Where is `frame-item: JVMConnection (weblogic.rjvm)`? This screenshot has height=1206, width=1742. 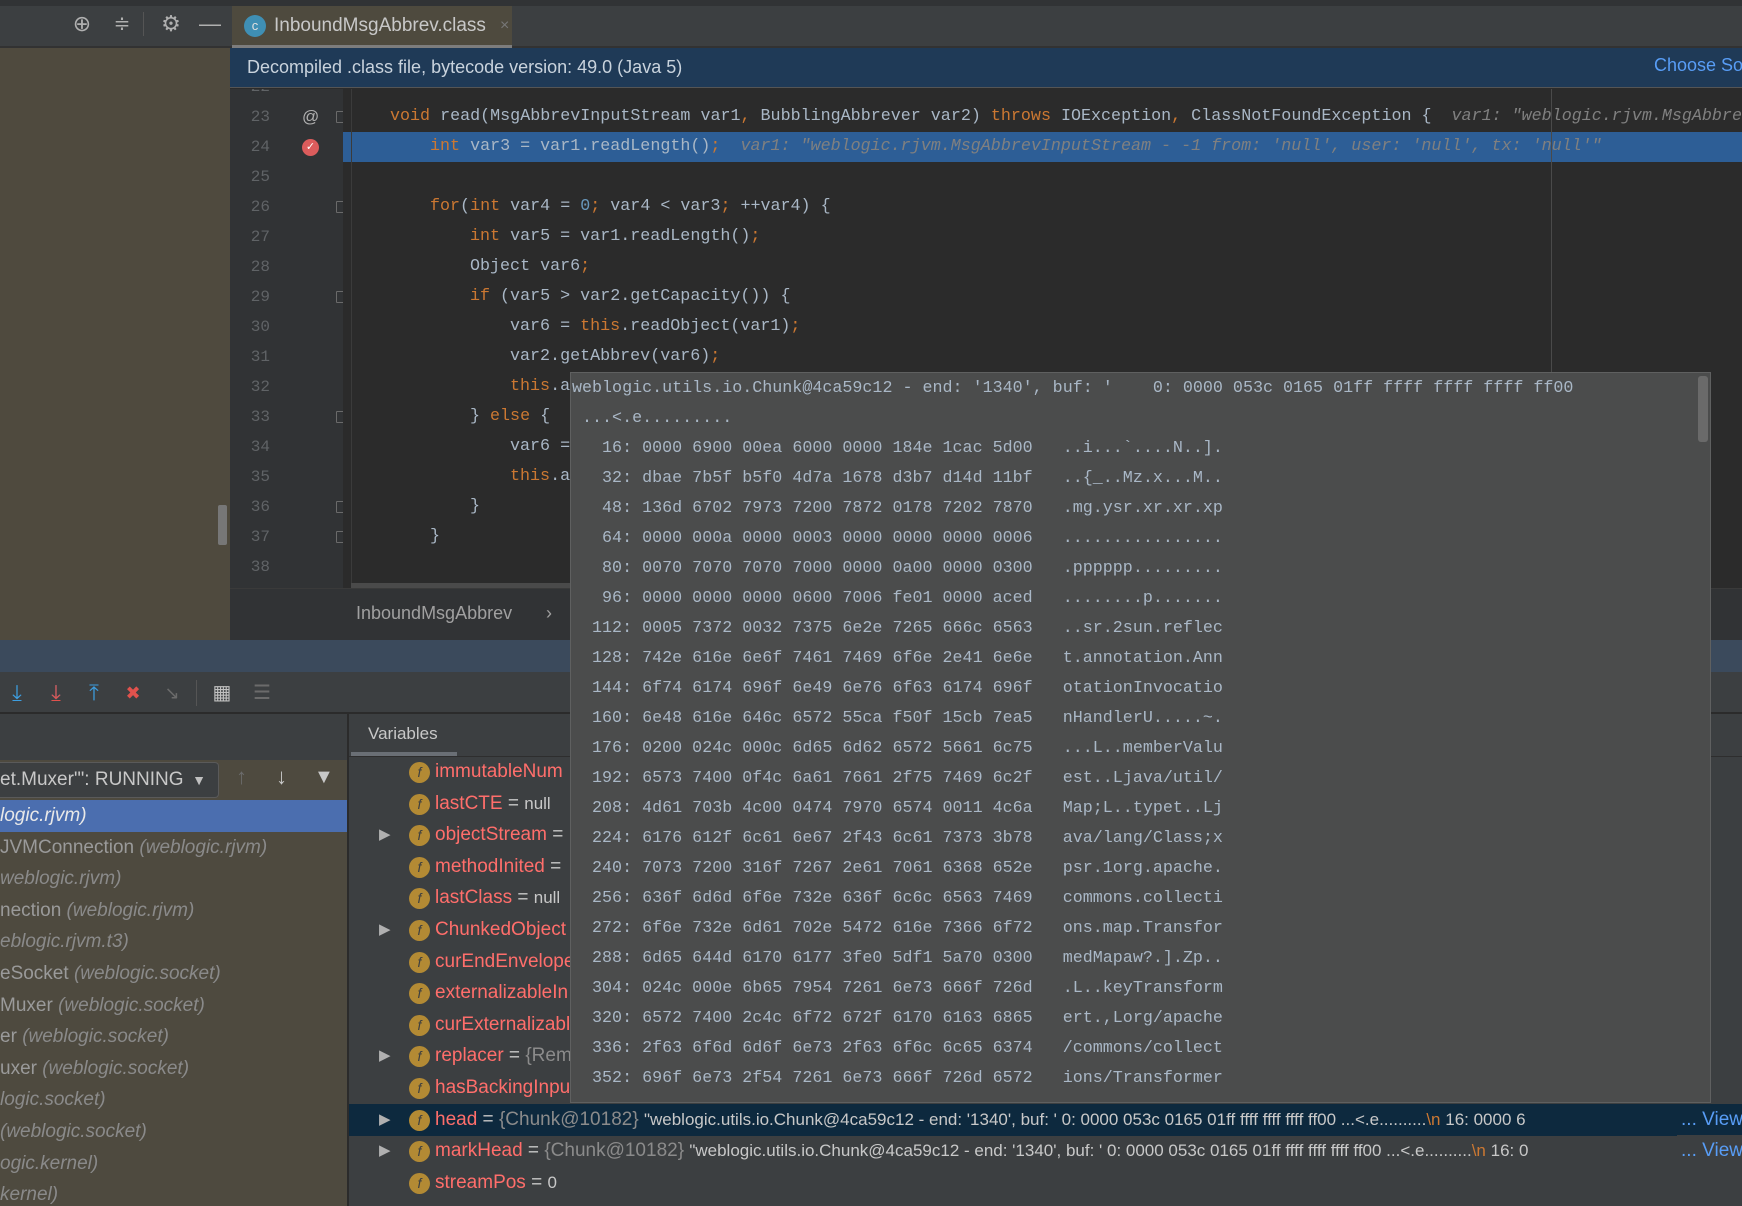
frame-item: JVMConnection (weblogic.rjvm) is located at coordinates (173, 848).